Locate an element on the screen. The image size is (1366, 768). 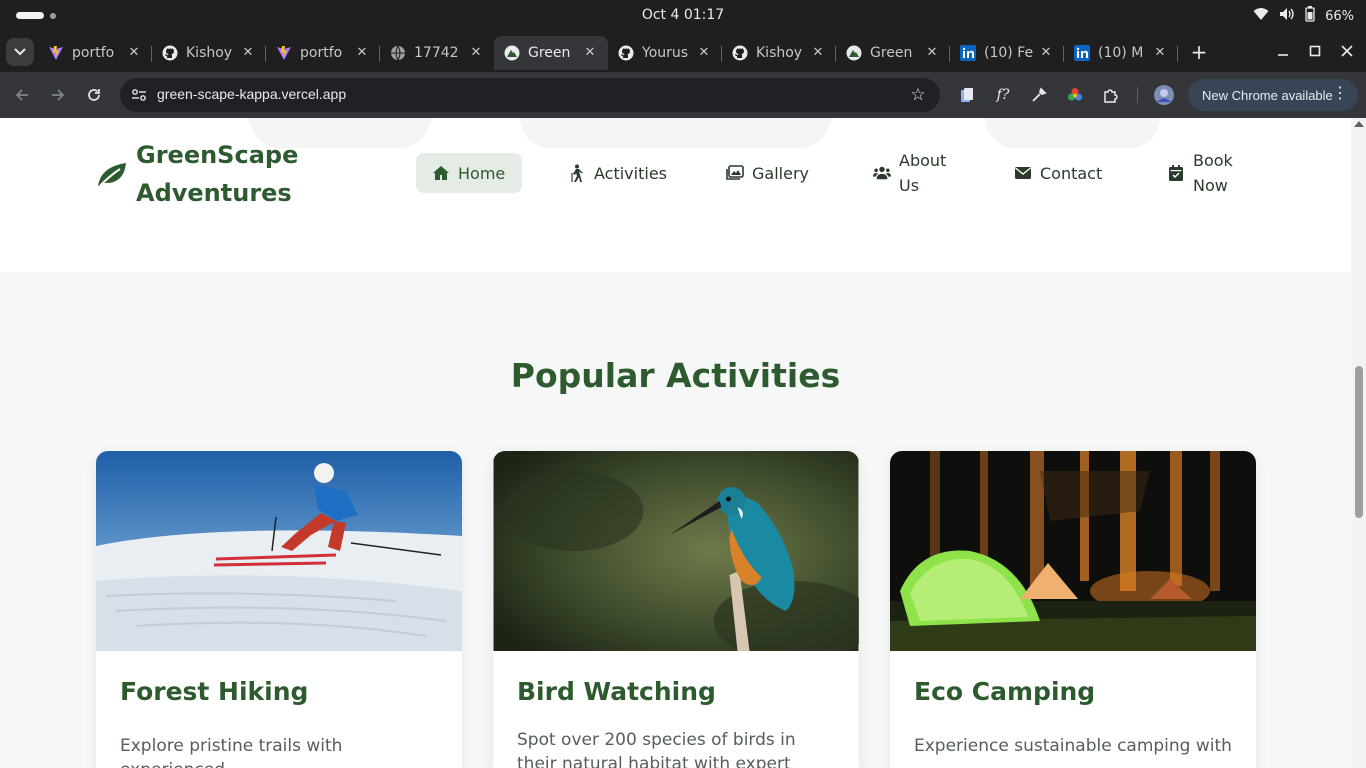
chrome-update-button: New Chrome available ⋮ is located at coordinates (1273, 95).